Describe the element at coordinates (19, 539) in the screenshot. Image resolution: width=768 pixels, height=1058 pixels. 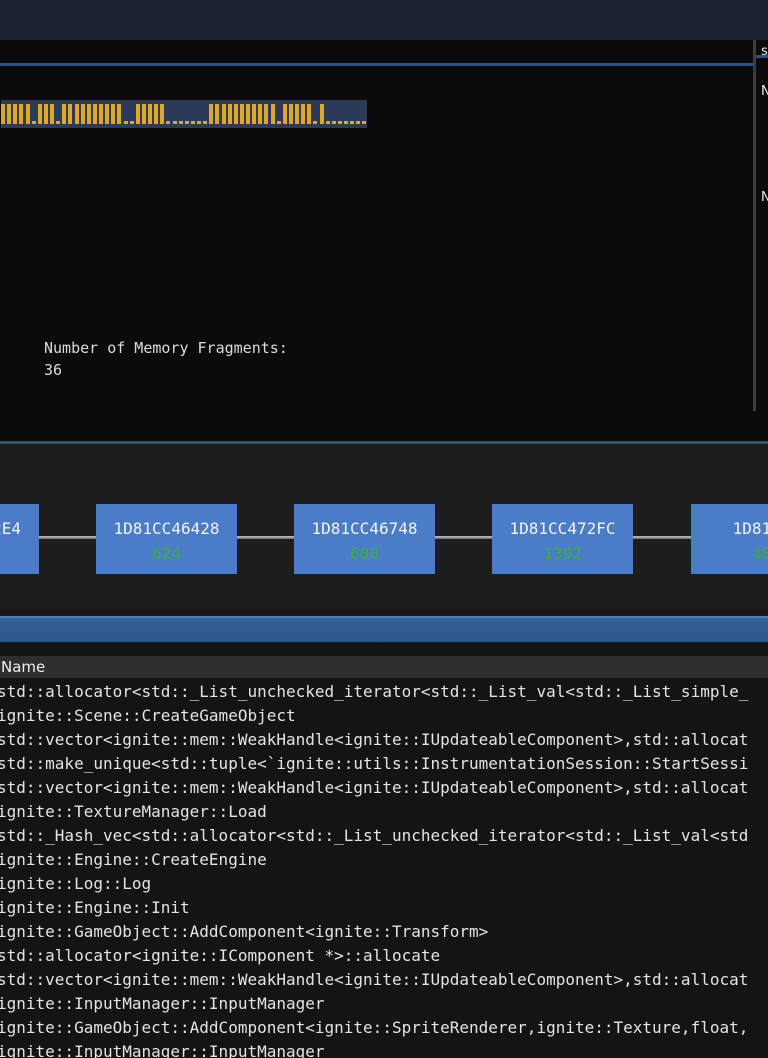
I see `allocation-node: 2E4` at that location.